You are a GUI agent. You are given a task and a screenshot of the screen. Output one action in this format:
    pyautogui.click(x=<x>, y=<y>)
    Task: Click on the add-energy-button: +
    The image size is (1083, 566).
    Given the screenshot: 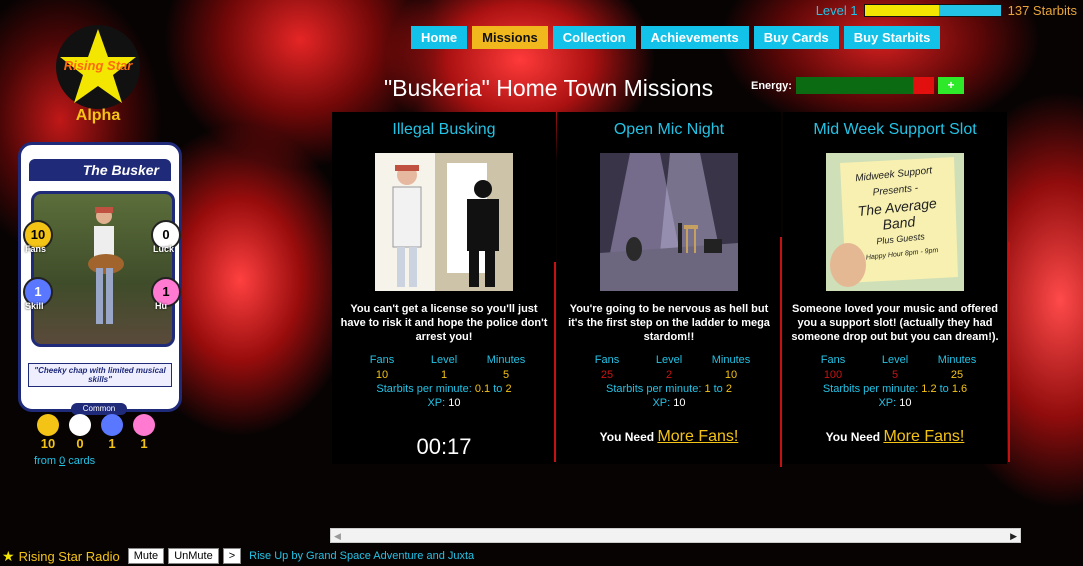 What is the action you would take?
    pyautogui.click(x=950, y=85)
    